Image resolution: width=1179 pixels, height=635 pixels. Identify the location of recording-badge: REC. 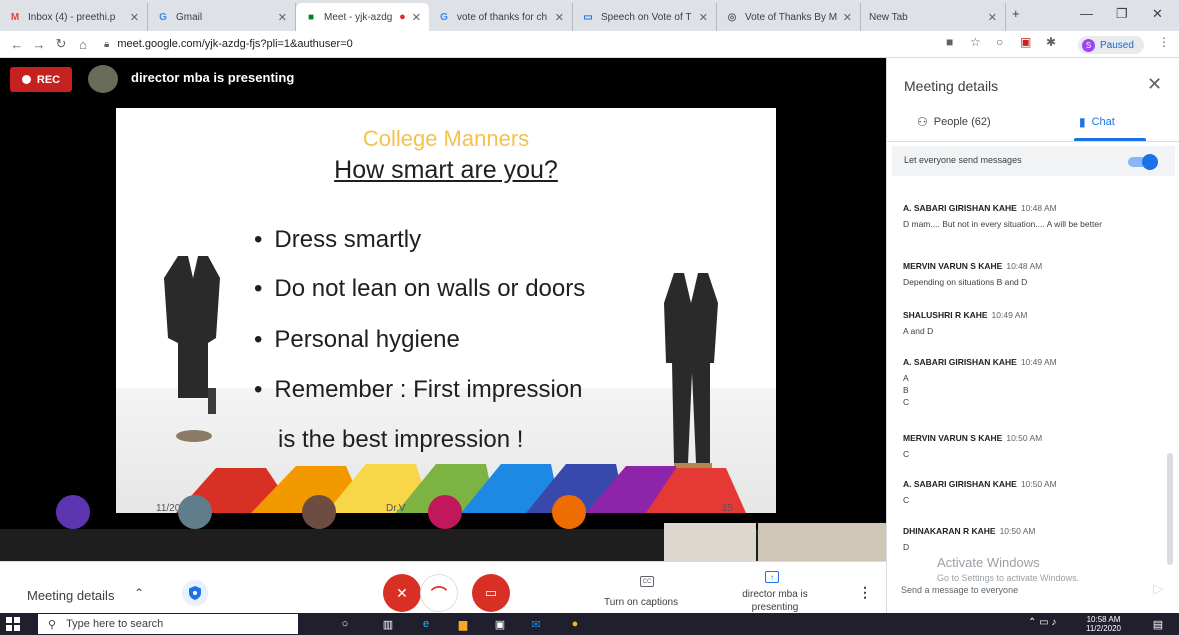
(41, 79).